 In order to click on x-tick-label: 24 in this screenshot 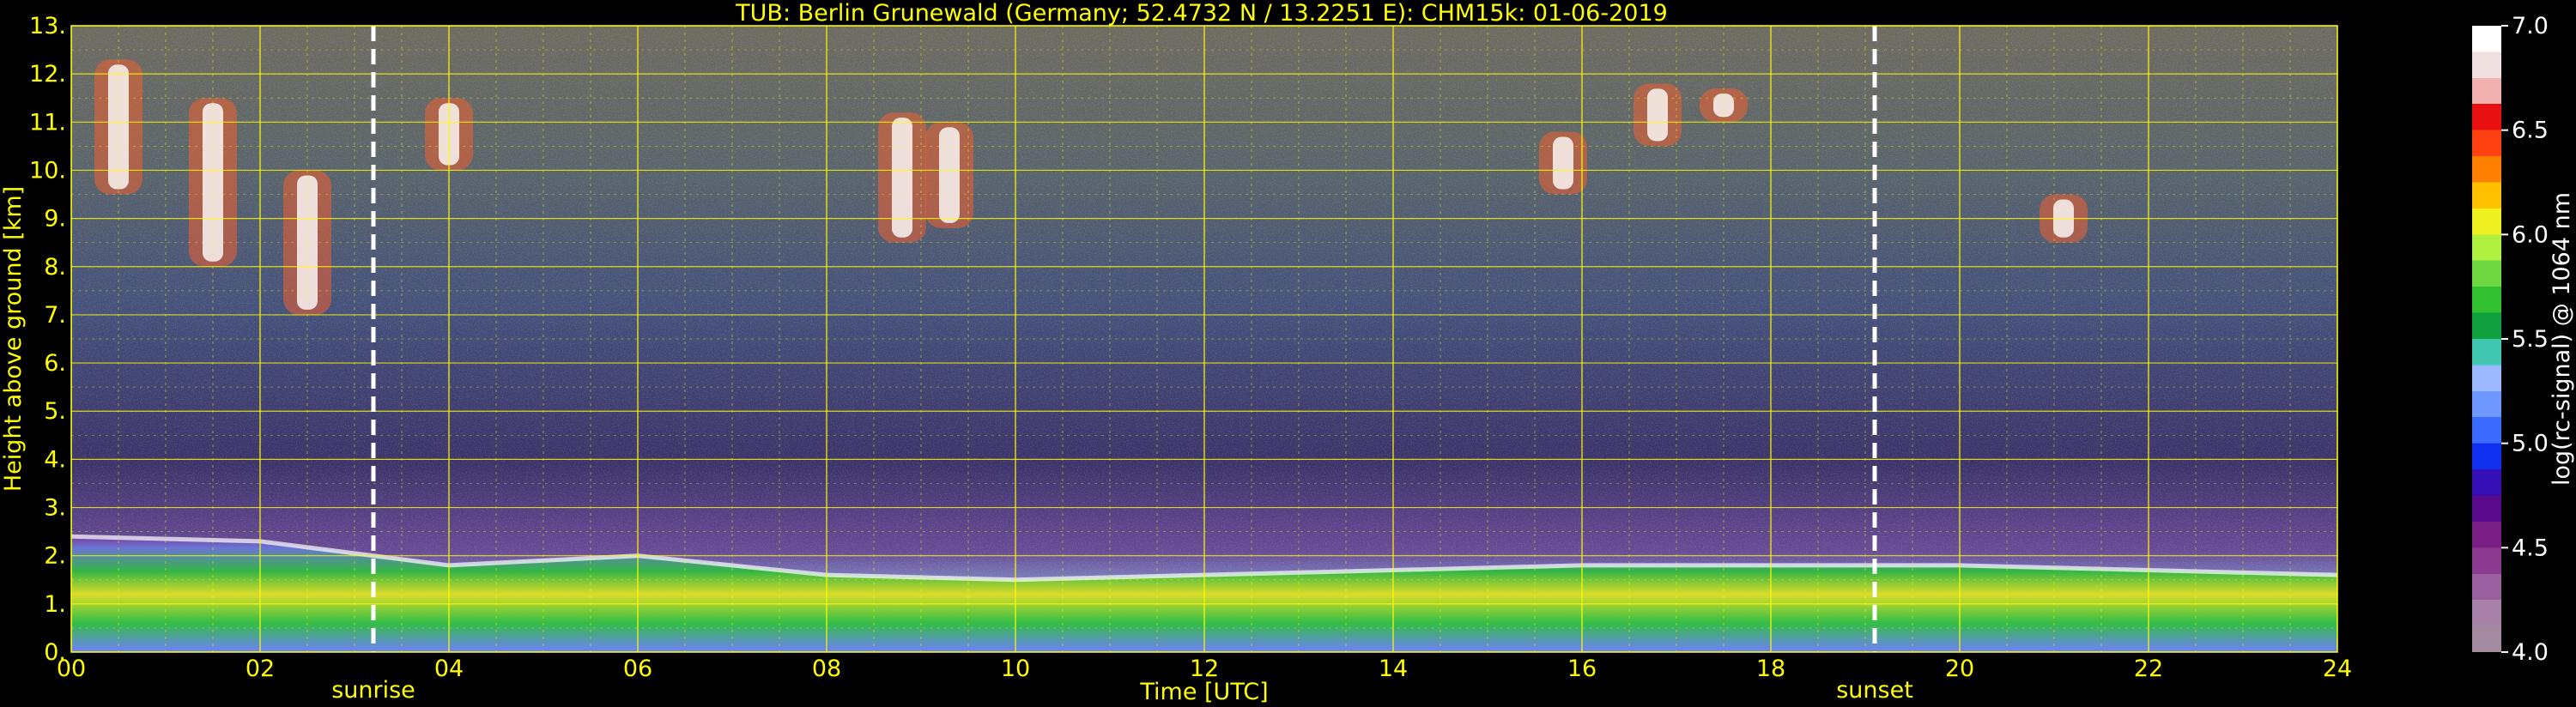, I will do `click(2337, 669)`.